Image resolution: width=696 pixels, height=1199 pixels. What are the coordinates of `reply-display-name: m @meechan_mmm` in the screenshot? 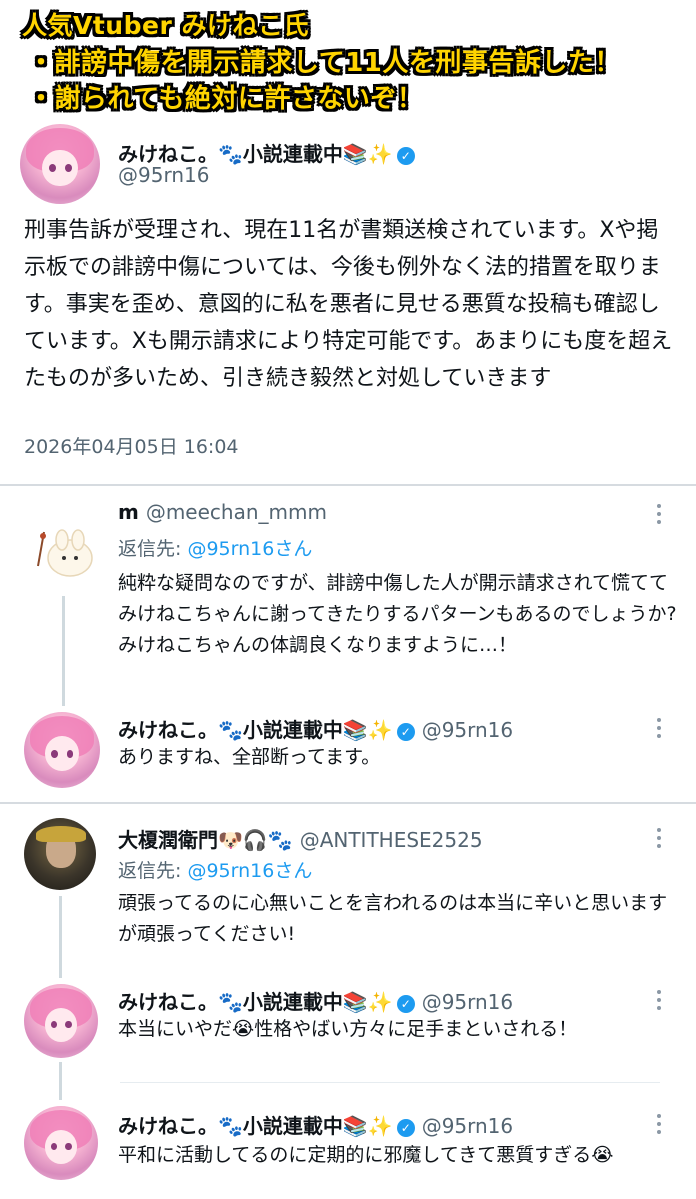 It's located at (222, 512).